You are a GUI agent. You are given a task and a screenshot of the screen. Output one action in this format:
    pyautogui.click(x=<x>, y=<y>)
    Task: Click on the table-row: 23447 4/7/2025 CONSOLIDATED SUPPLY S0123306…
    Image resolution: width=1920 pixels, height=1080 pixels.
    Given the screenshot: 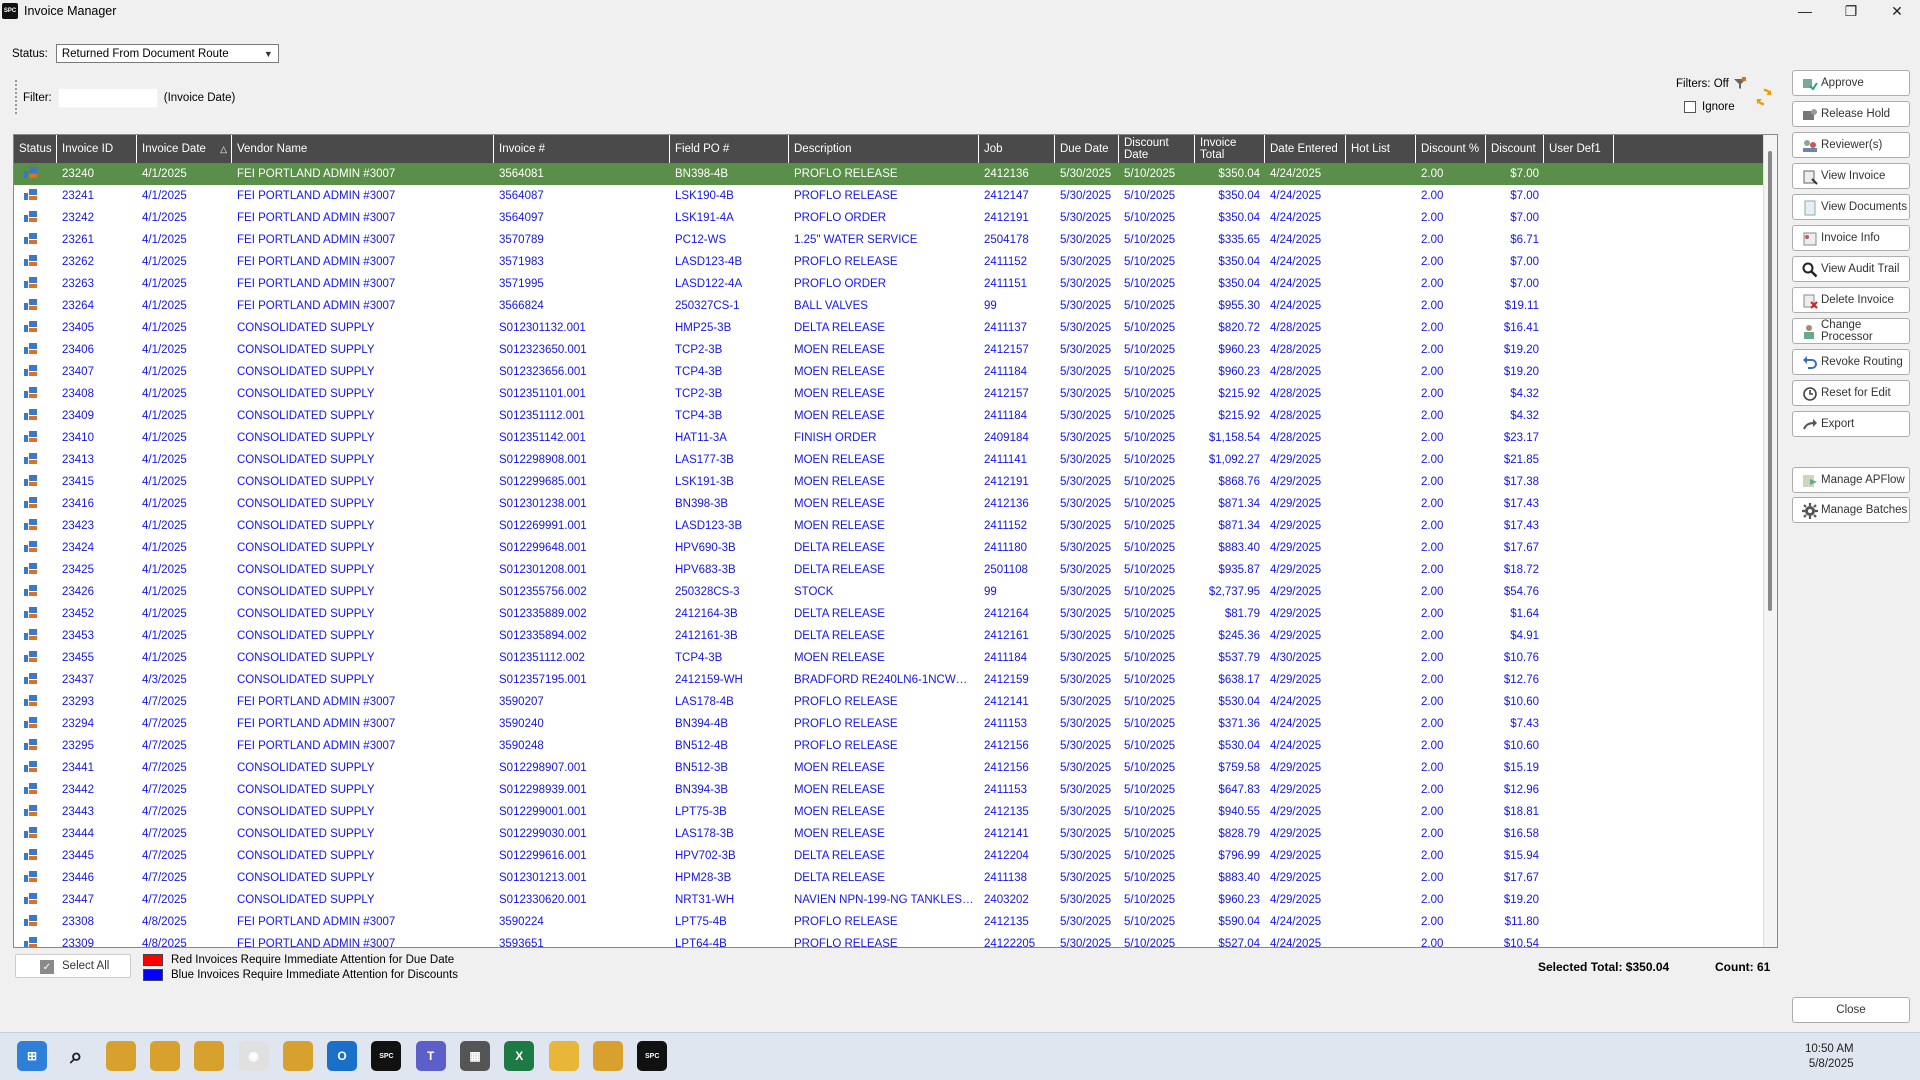 What is the action you would take?
    pyautogui.click(x=889, y=900)
    